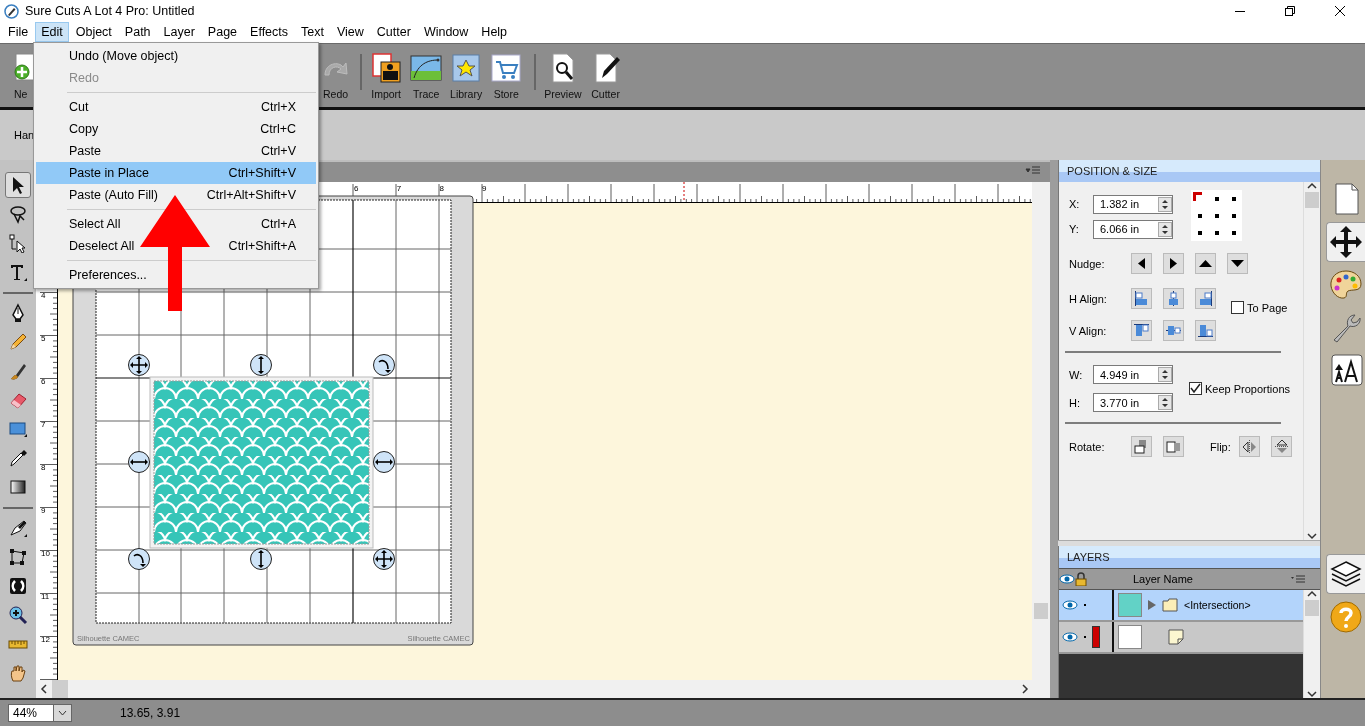 This screenshot has height=726, width=1365. Describe the element at coordinates (45, 597) in the screenshot. I see `ruler-number: 11` at that location.